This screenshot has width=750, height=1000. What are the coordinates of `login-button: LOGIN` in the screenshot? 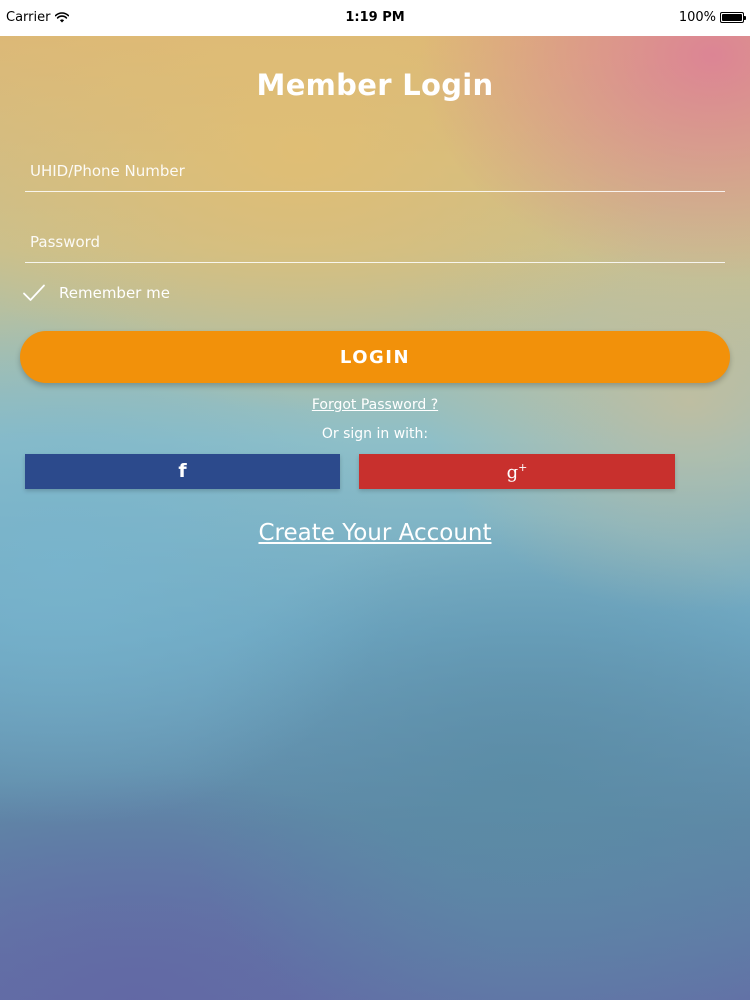 It's located at (375, 357).